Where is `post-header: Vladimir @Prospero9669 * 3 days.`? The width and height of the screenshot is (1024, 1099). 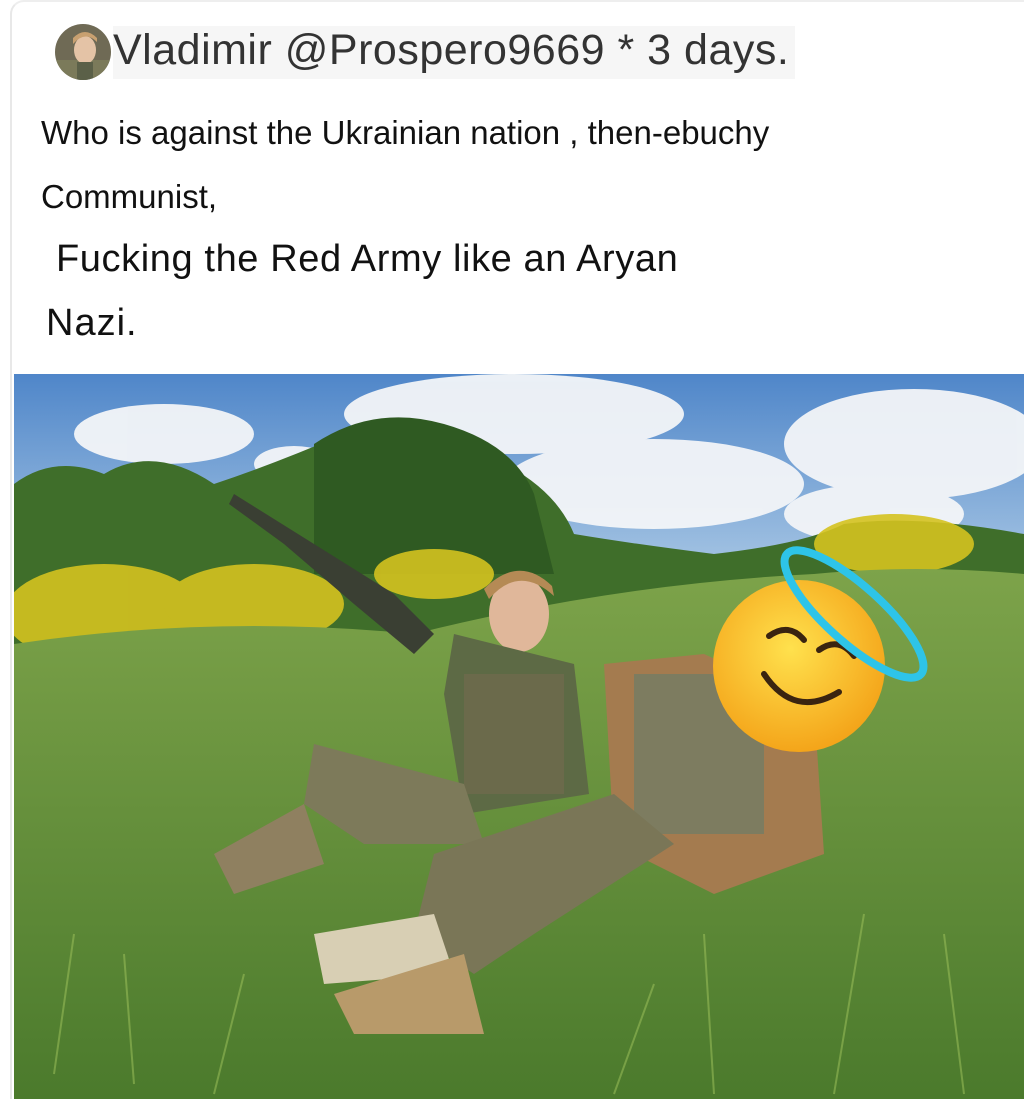
post-header: Vladimir @Prospero9669 * 3 days. is located at coordinates (425, 52).